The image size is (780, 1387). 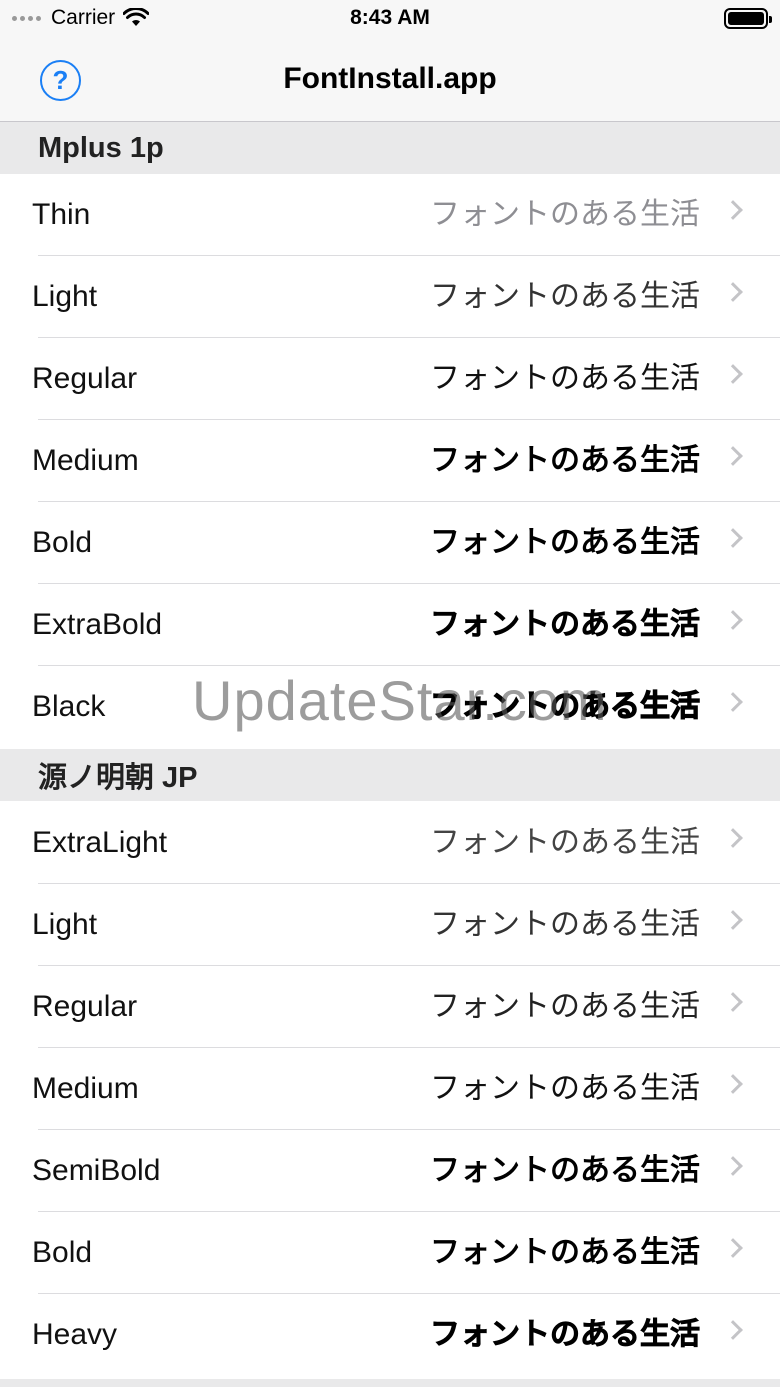 I want to click on status-time: 8:43 AM, so click(x=390, y=17).